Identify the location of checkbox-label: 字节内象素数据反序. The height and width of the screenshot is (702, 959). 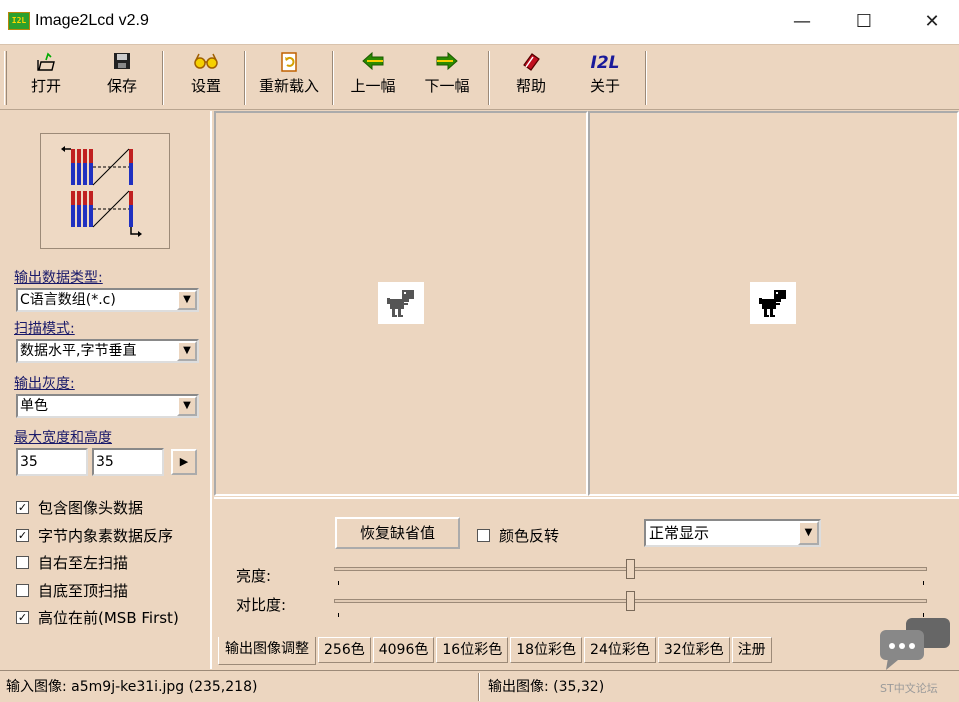
(106, 536).